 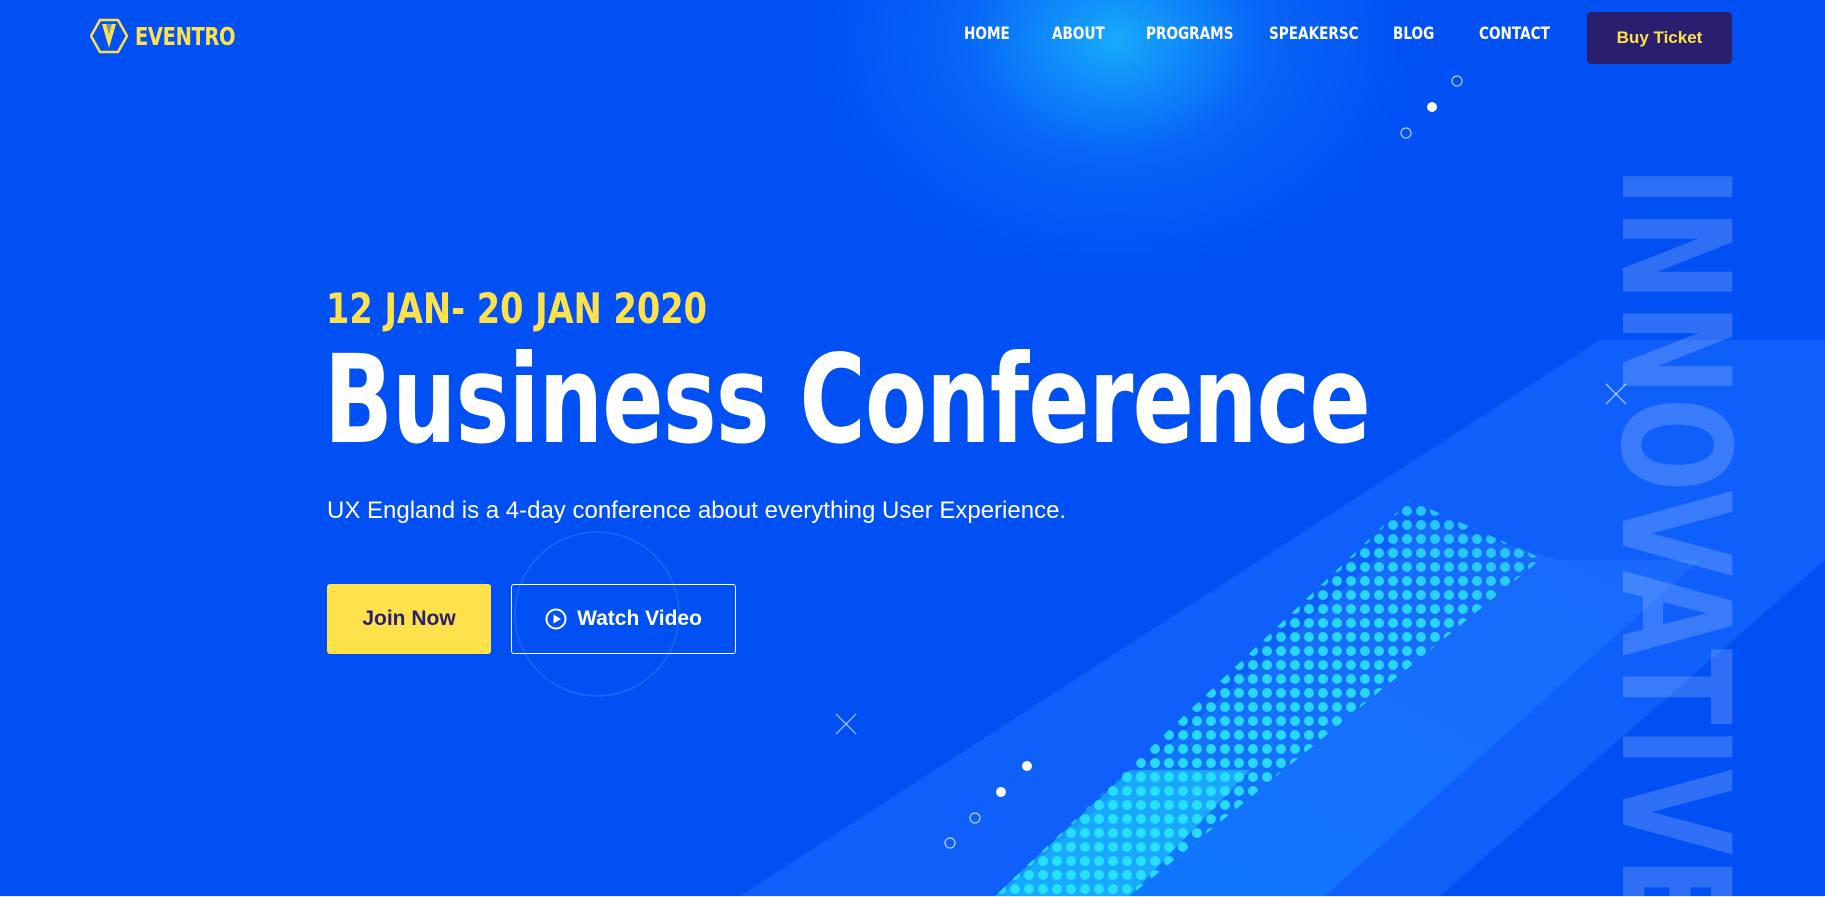 I want to click on hexagon-logo-icon, so click(x=109, y=36).